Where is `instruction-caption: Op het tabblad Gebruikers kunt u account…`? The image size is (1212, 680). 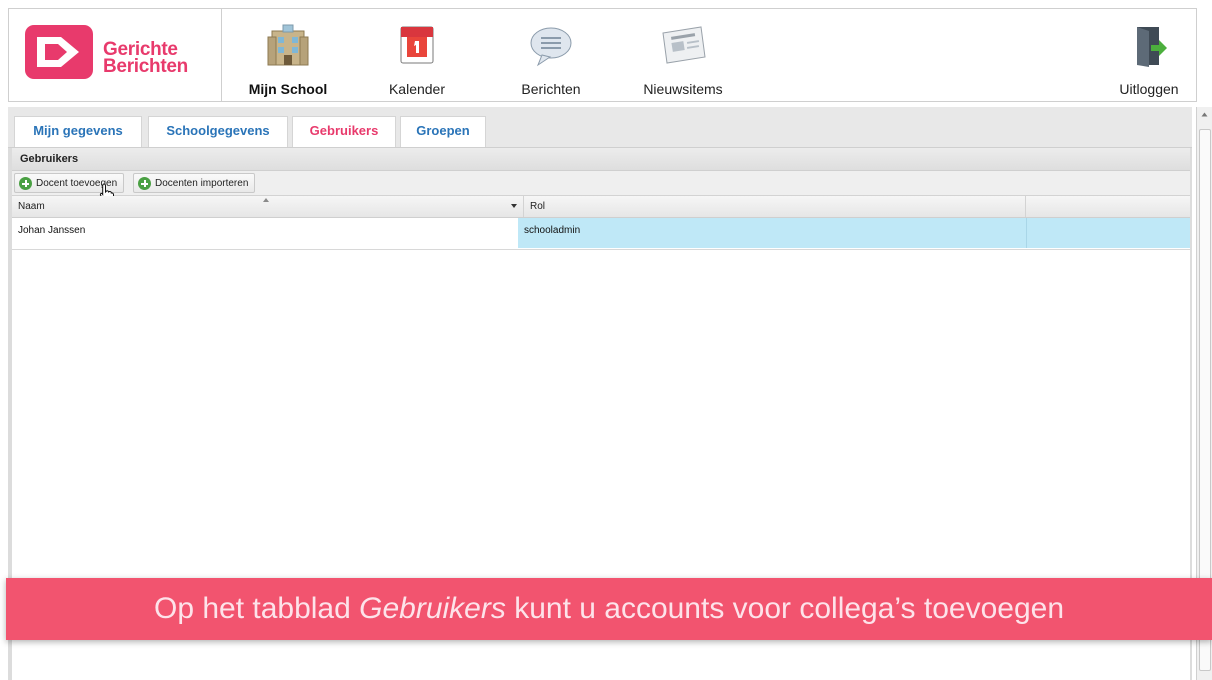 instruction-caption: Op het tabblad Gebruikers kunt u account… is located at coordinates (609, 609).